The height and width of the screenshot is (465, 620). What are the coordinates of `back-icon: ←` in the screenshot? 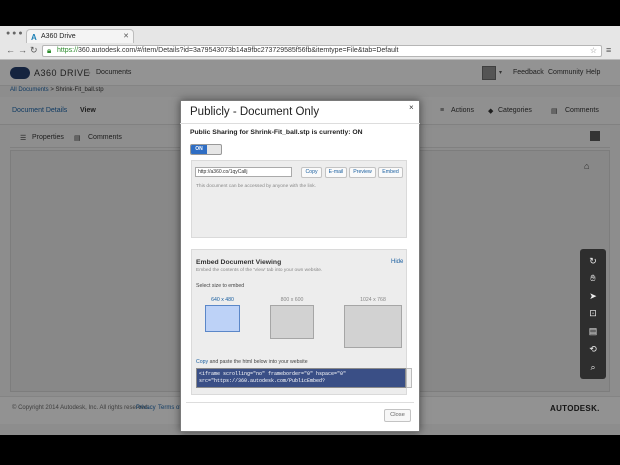 It's located at (10, 50).